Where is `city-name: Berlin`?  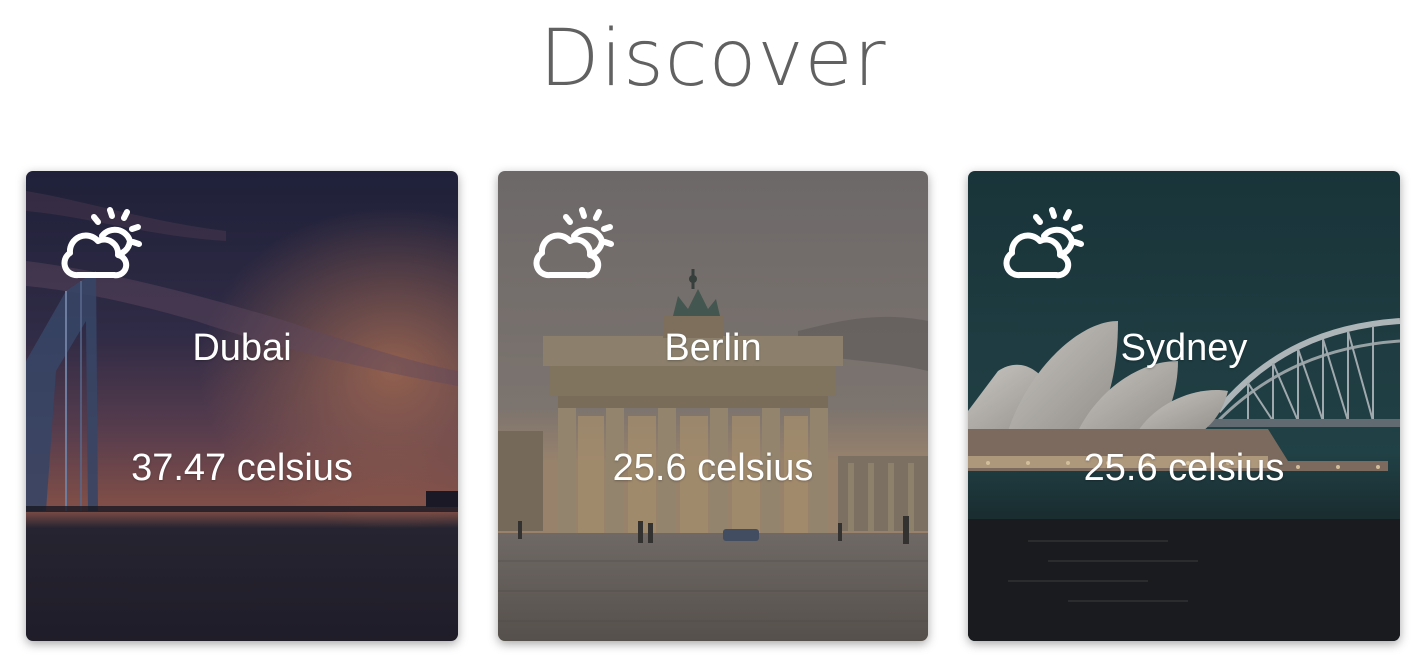
city-name: Berlin is located at coordinates (713, 348).